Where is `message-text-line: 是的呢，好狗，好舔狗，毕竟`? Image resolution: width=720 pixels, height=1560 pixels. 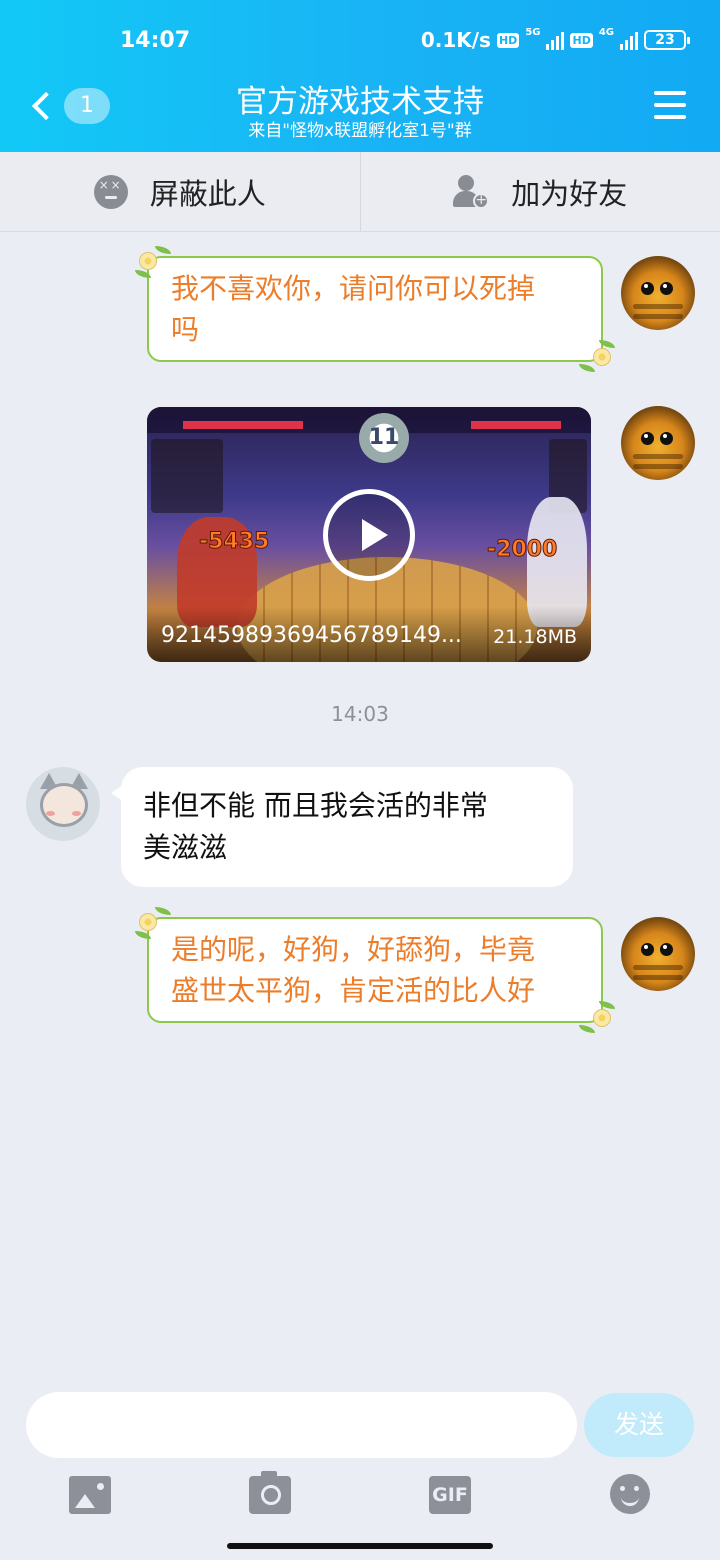
message-text-line: 是的呢，好狗，好舔狗，毕竟 is located at coordinates (353, 949).